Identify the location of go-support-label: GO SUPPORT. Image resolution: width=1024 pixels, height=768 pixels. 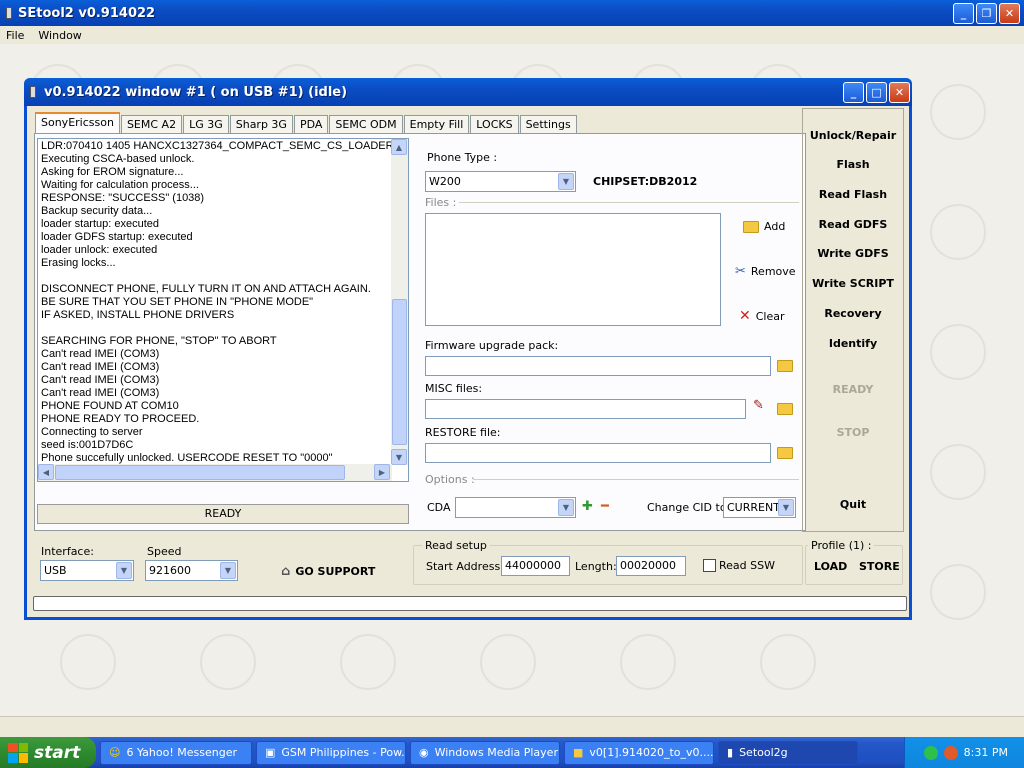
(335, 571).